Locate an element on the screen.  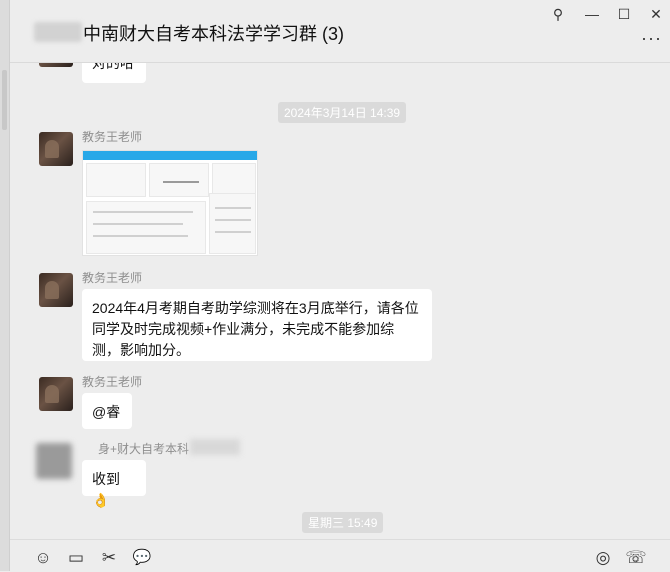
message-bubble: 收到👌 is located at coordinates (114, 484).